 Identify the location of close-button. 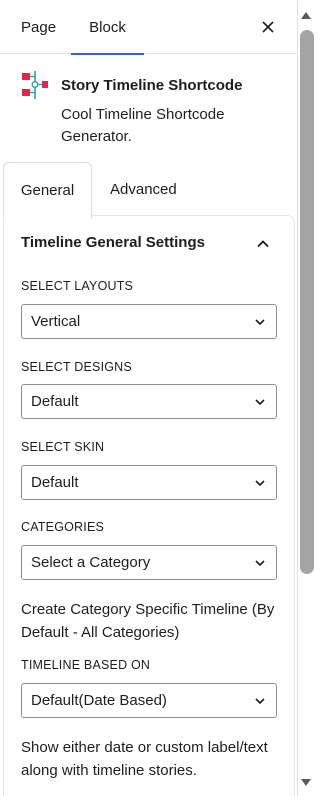
(268, 27).